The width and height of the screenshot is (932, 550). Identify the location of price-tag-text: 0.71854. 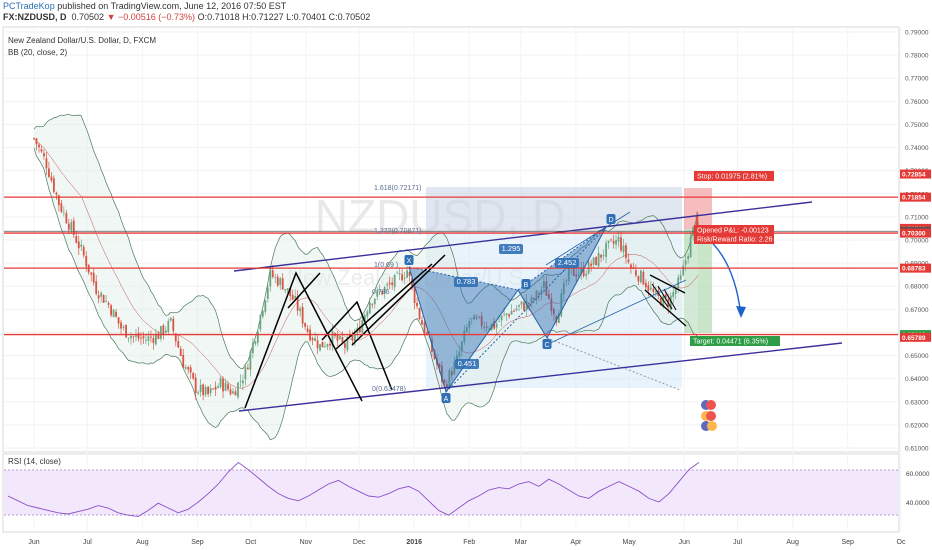
(914, 198).